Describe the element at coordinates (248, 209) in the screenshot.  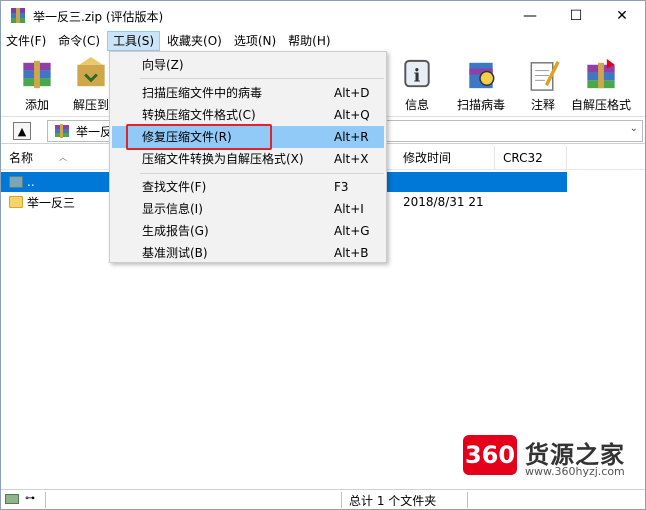
I see `menu-item-show-info: 显示信息(I) Alt+I` at that location.